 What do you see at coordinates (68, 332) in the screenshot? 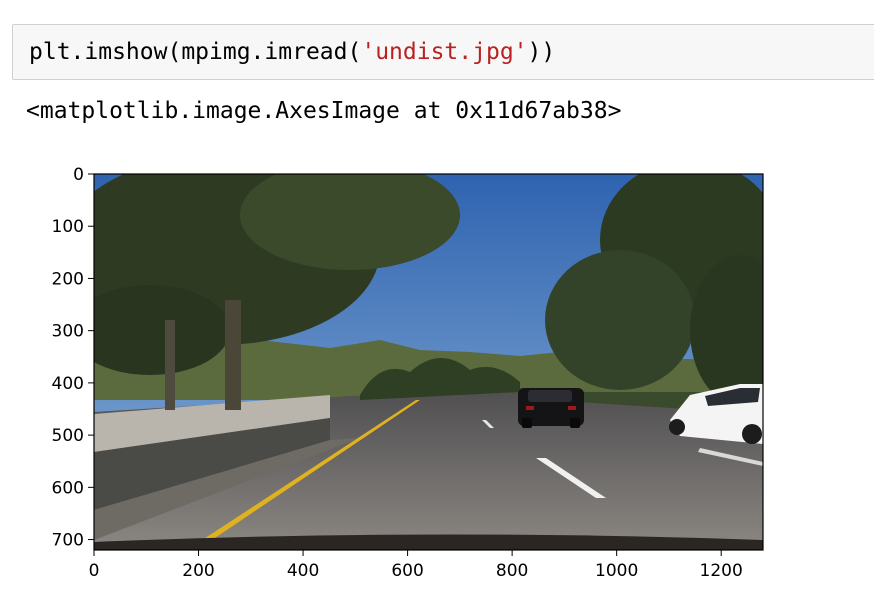
I see `y-tick-label: 300` at bounding box center [68, 332].